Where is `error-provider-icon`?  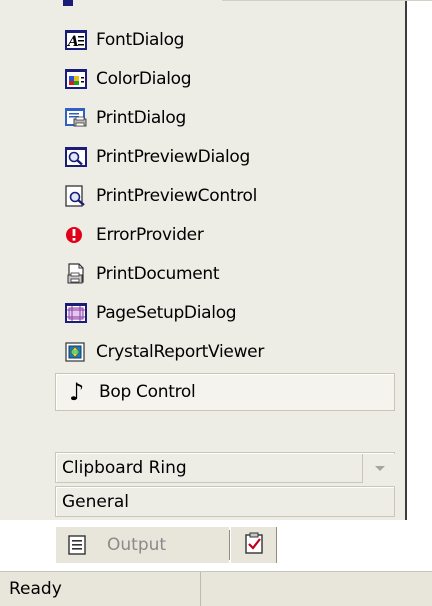 error-provider-icon is located at coordinates (76, 235).